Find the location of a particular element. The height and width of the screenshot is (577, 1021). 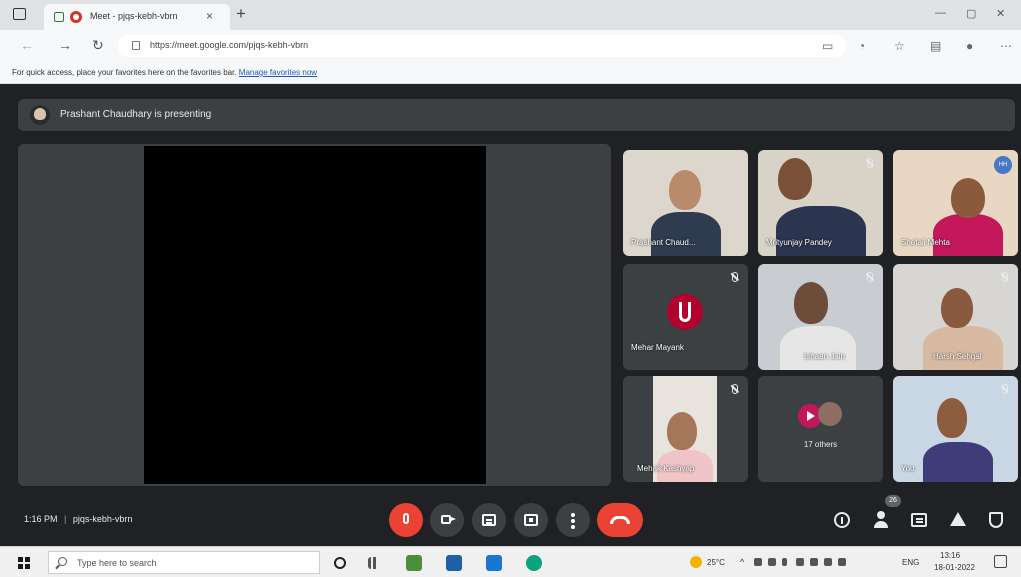

captions-button is located at coordinates (489, 520).